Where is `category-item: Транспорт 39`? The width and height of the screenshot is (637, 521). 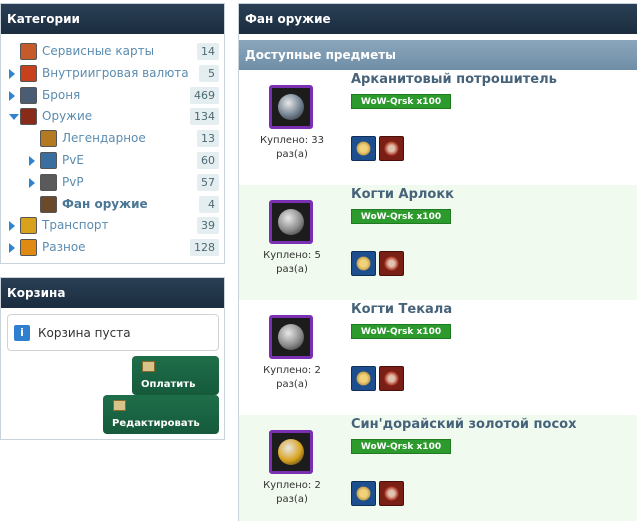 category-item: Транспорт 39 is located at coordinates (112, 226).